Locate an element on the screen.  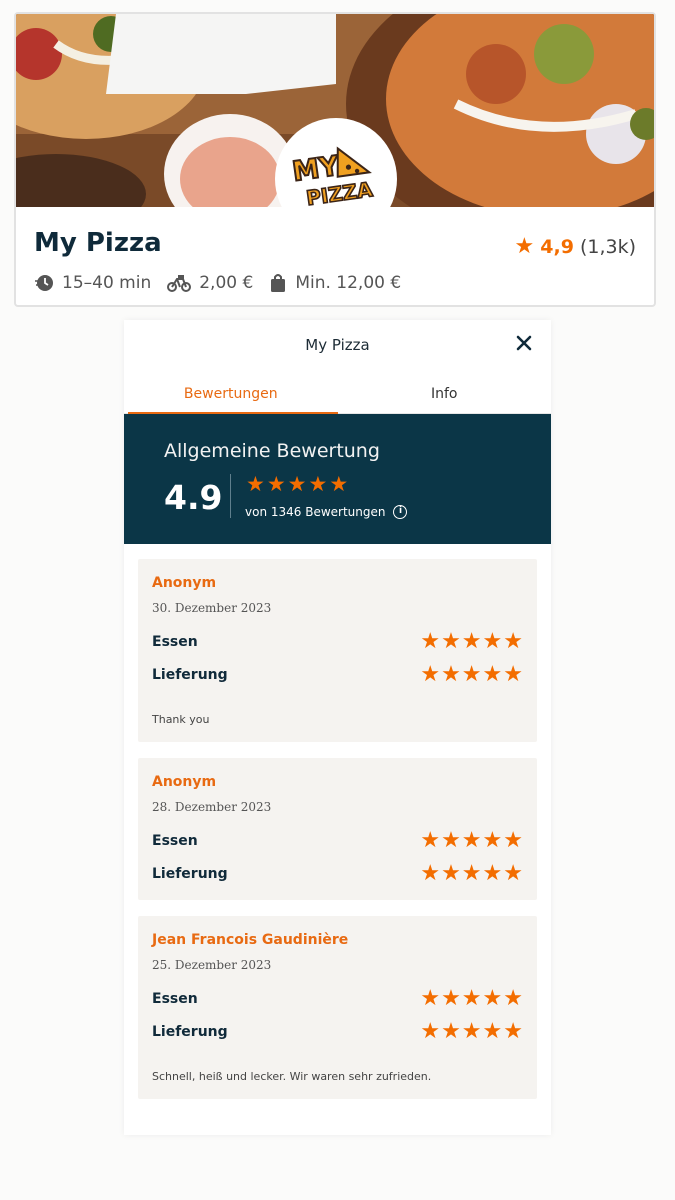
summary-count-text: von 1346 Bewertungen is located at coordinates (315, 512).